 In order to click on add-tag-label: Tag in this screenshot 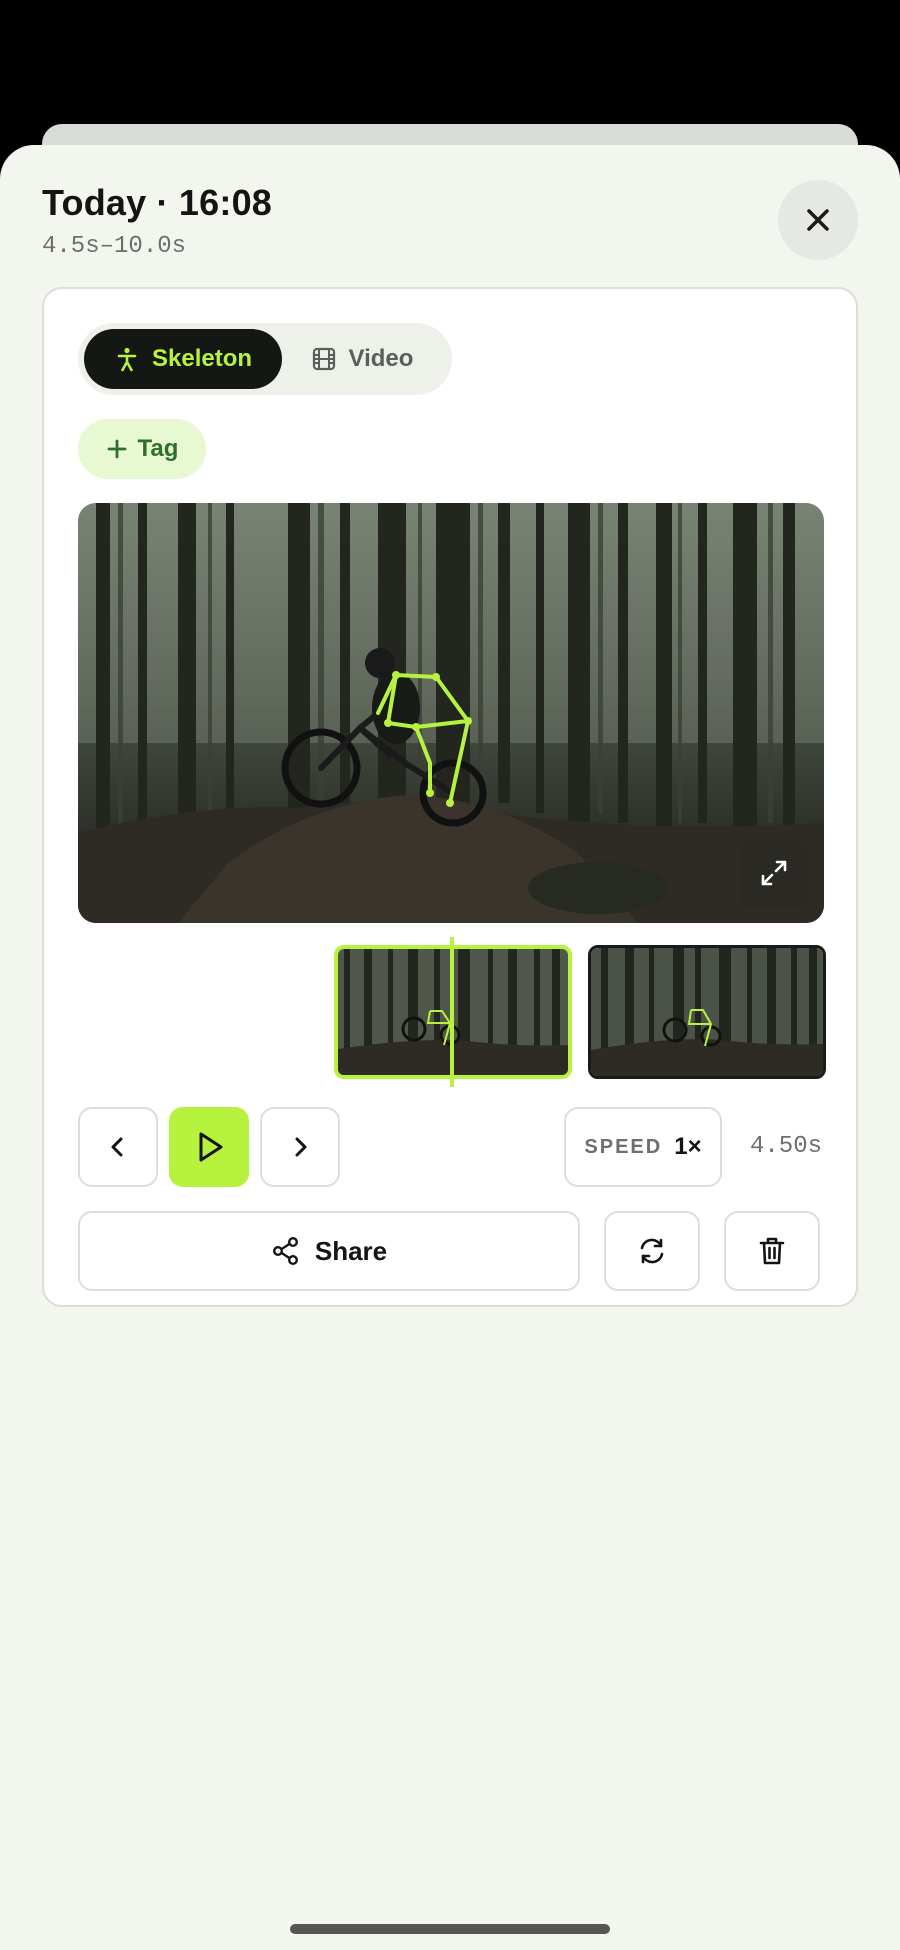, I will do `click(158, 448)`.